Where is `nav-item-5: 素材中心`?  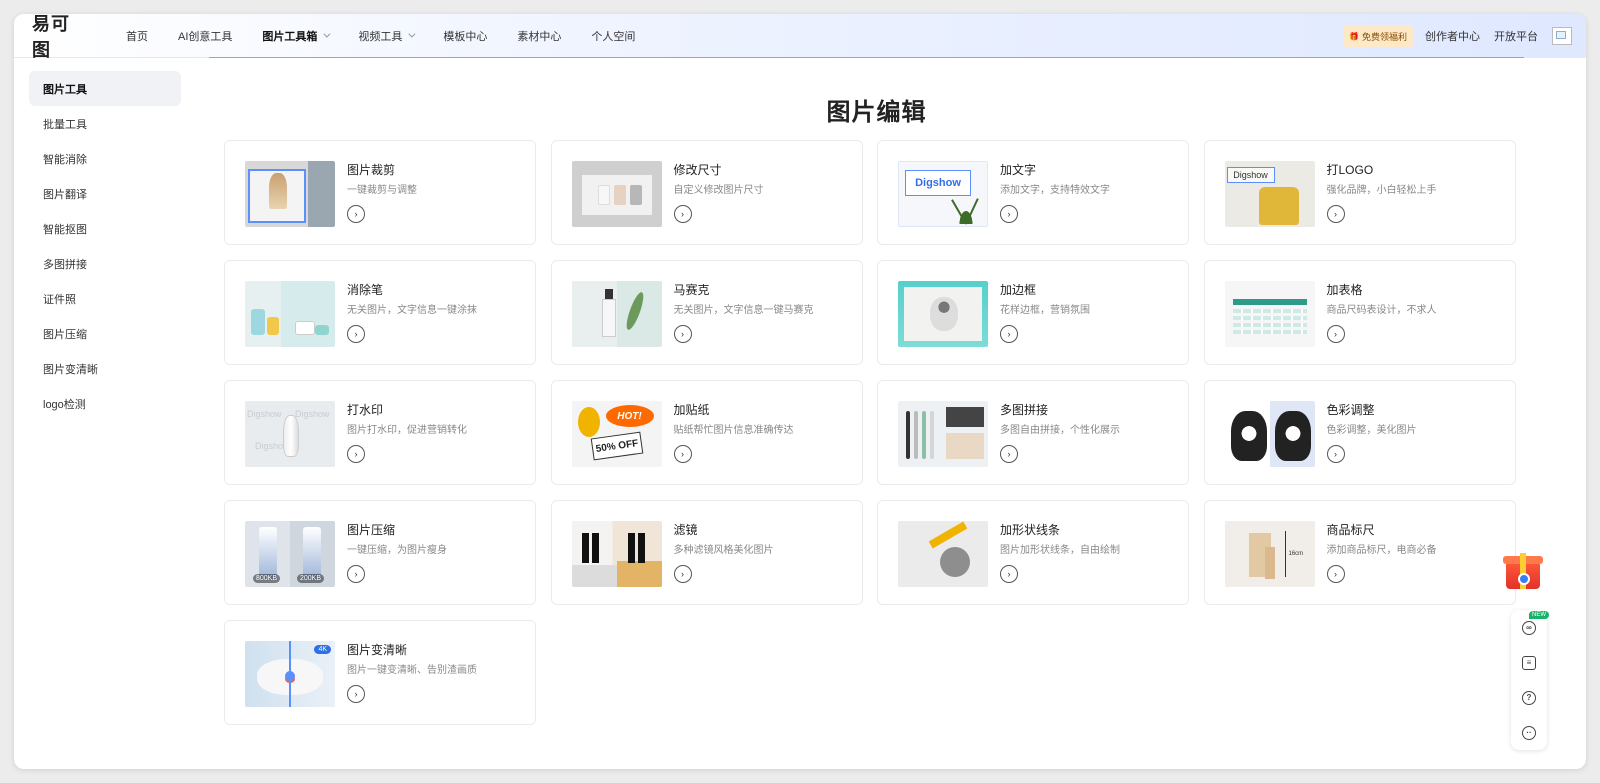 nav-item-5: 素材中心 is located at coordinates (539, 36).